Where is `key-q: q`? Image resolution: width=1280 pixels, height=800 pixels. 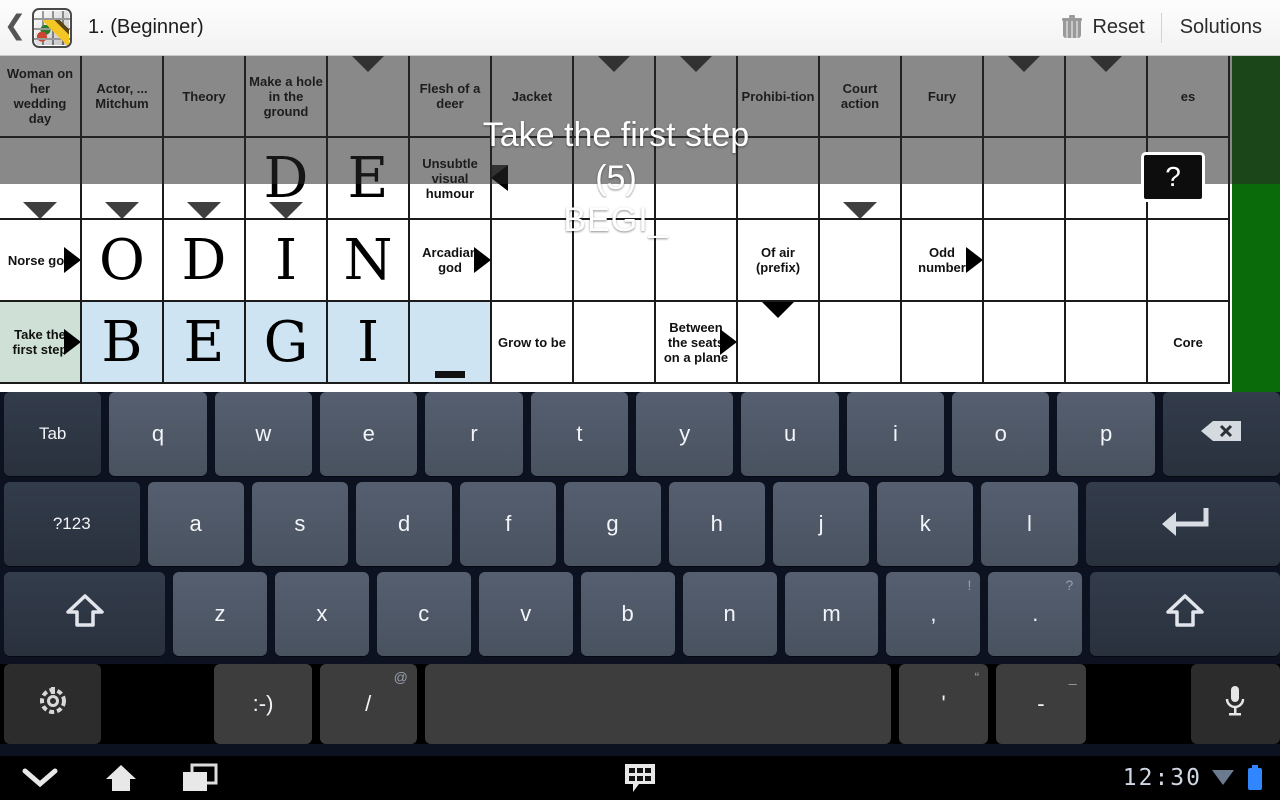 key-q: q is located at coordinates (158, 434).